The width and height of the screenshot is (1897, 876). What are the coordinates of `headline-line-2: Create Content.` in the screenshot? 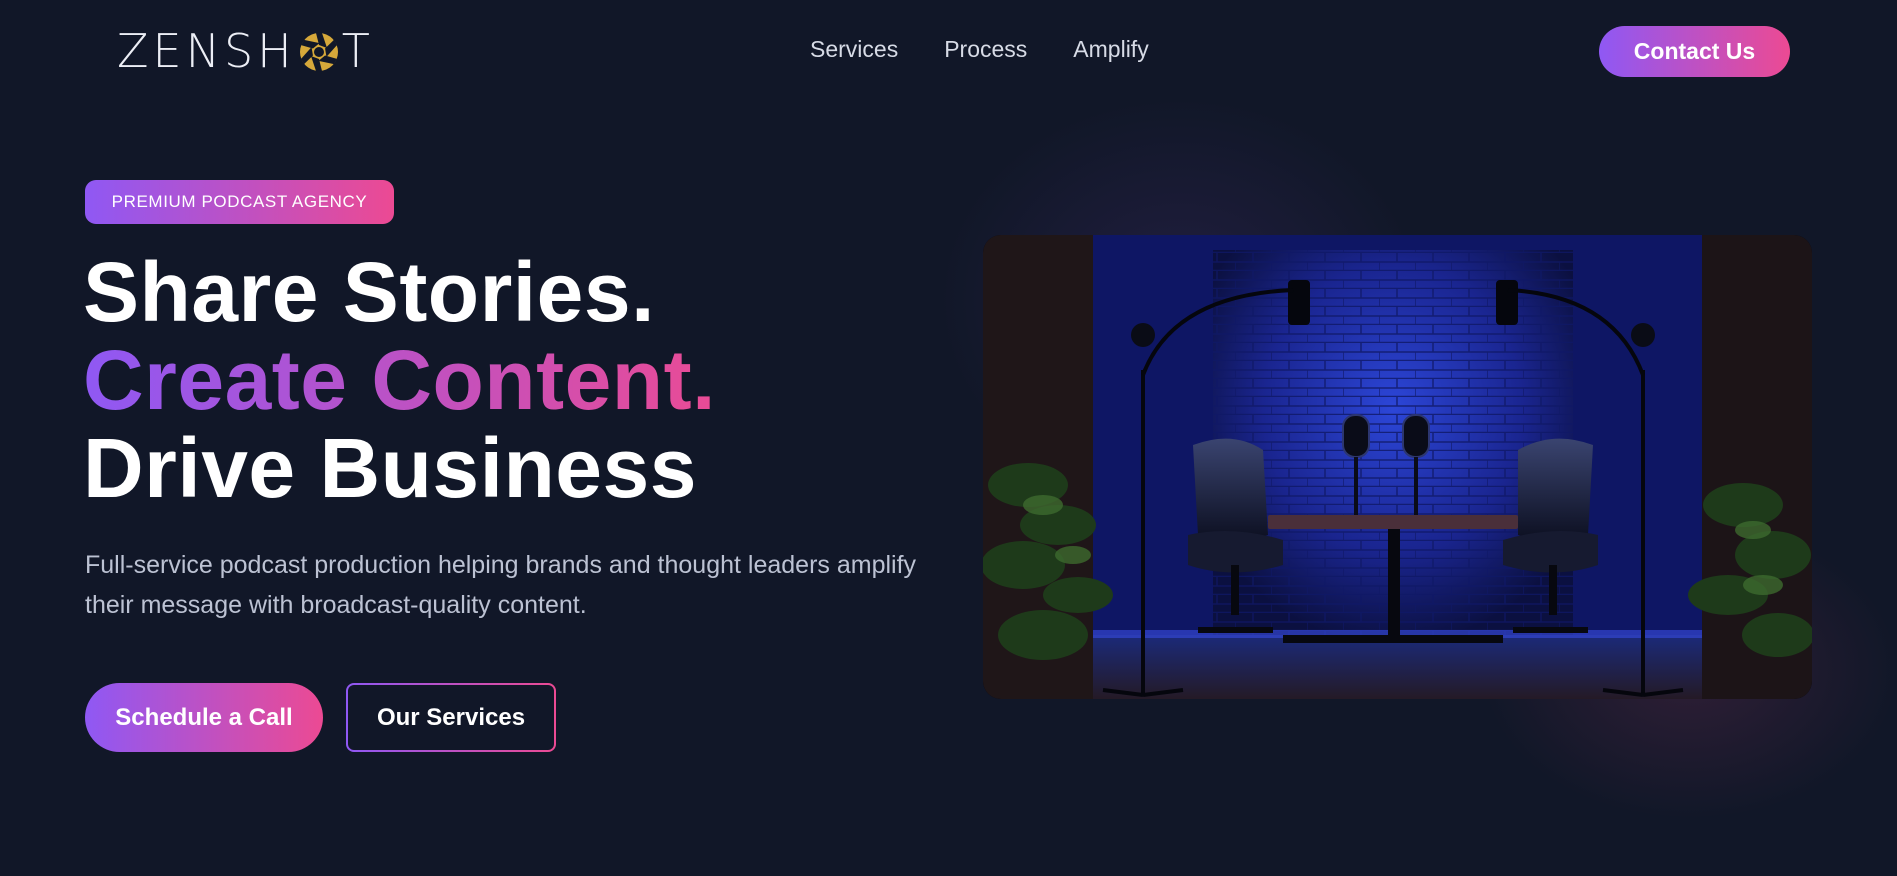 It's located at (399, 380).